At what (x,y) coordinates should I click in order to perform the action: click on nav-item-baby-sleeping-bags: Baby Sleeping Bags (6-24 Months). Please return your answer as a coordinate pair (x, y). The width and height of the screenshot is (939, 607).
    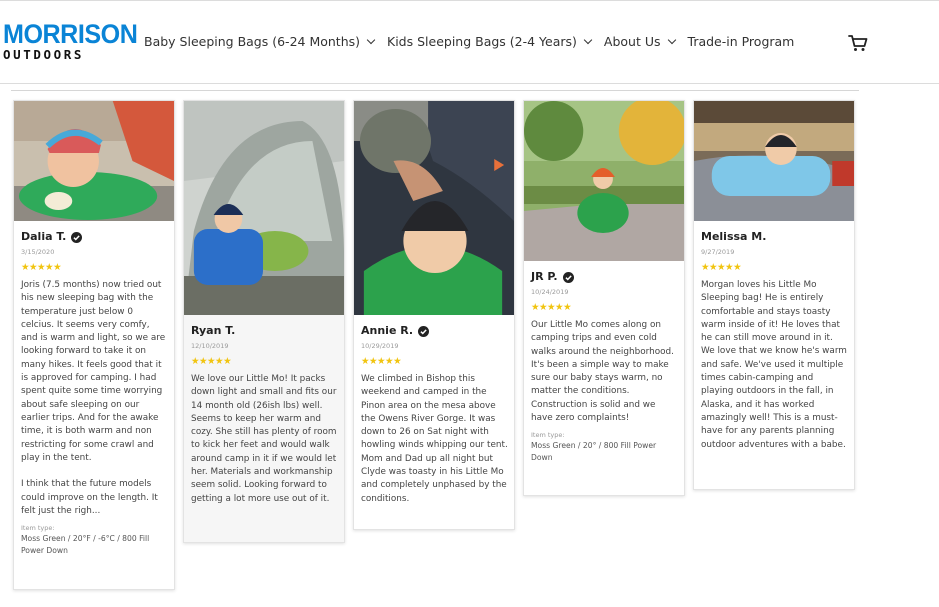
    Looking at the image, I should click on (260, 41).